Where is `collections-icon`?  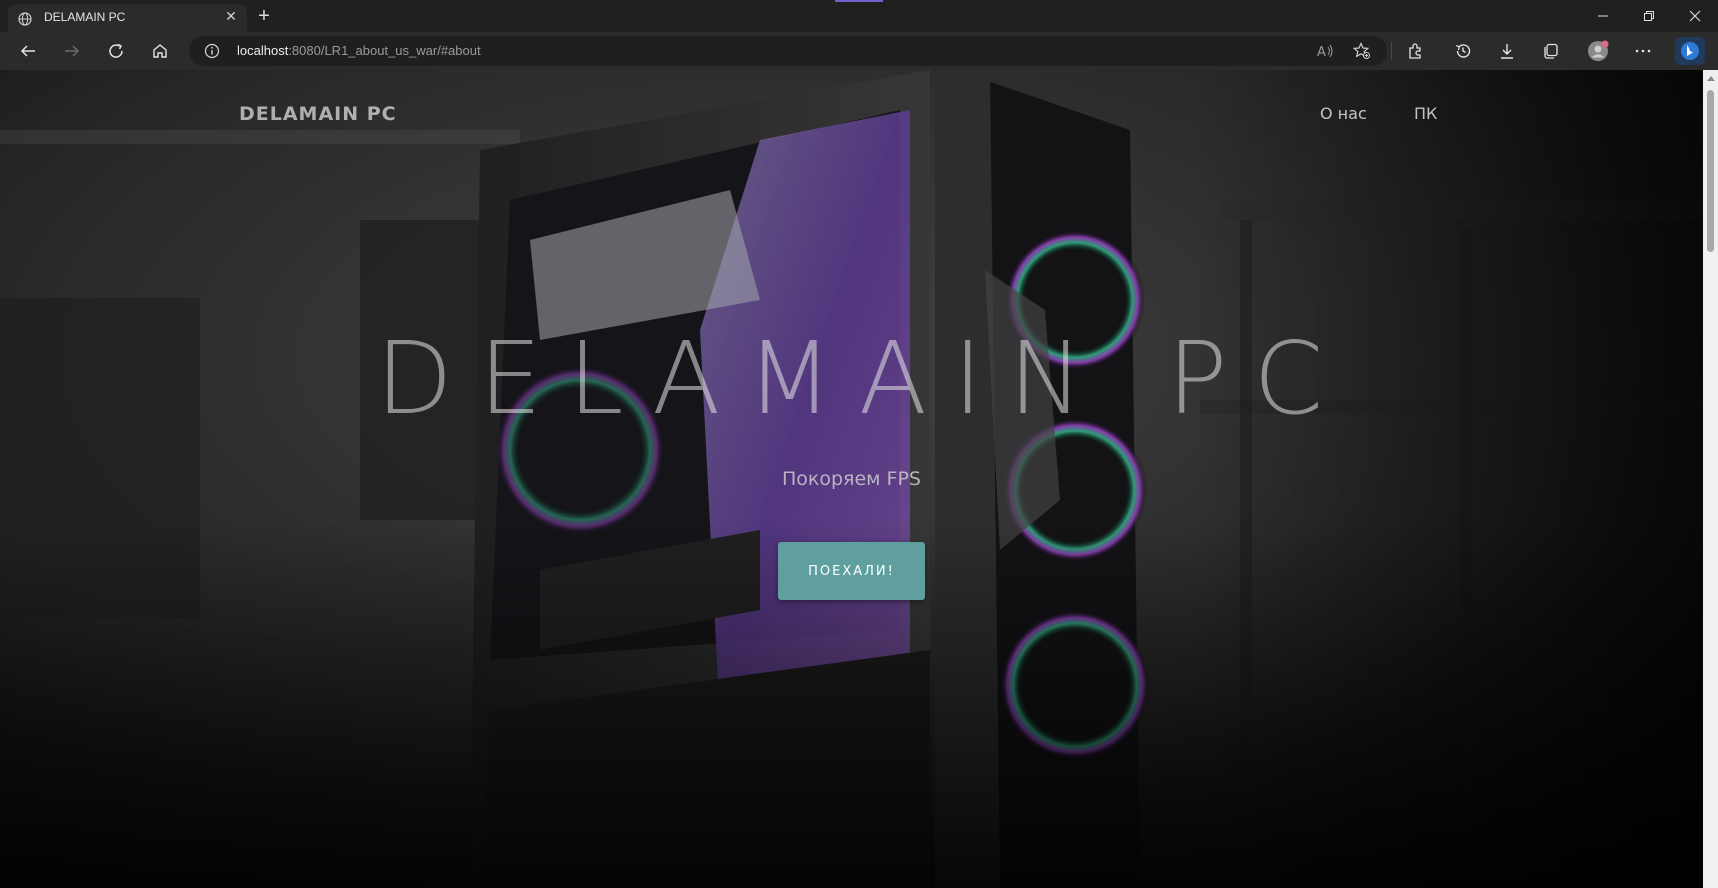 collections-icon is located at coordinates (1551, 51).